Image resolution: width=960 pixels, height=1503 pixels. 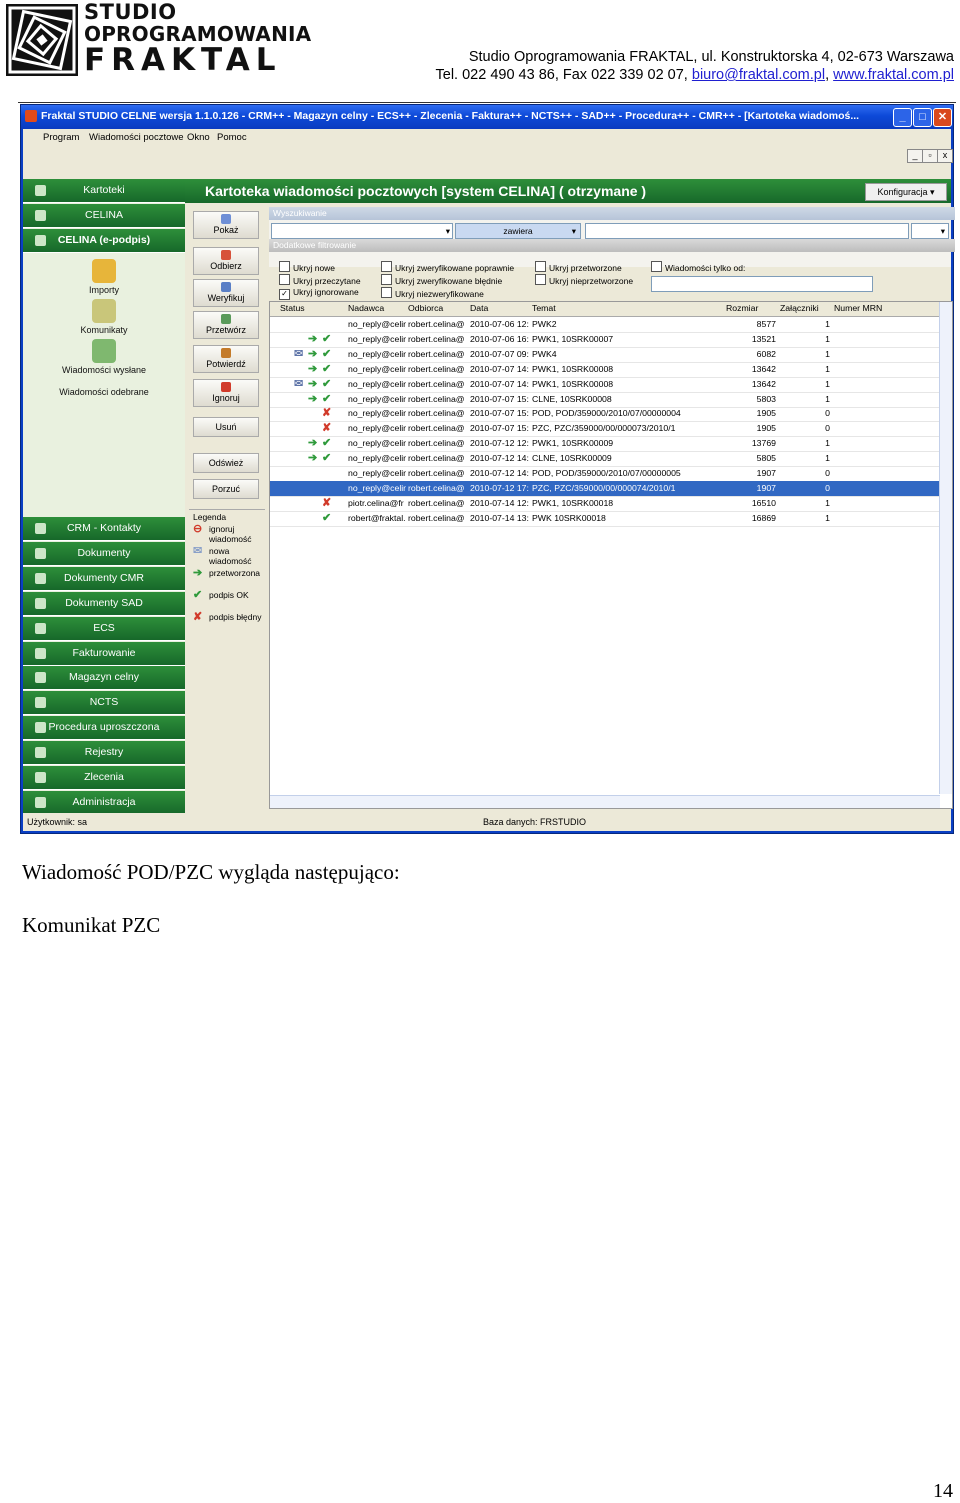 I want to click on action-button-1: Odbierz, so click(x=226, y=261).